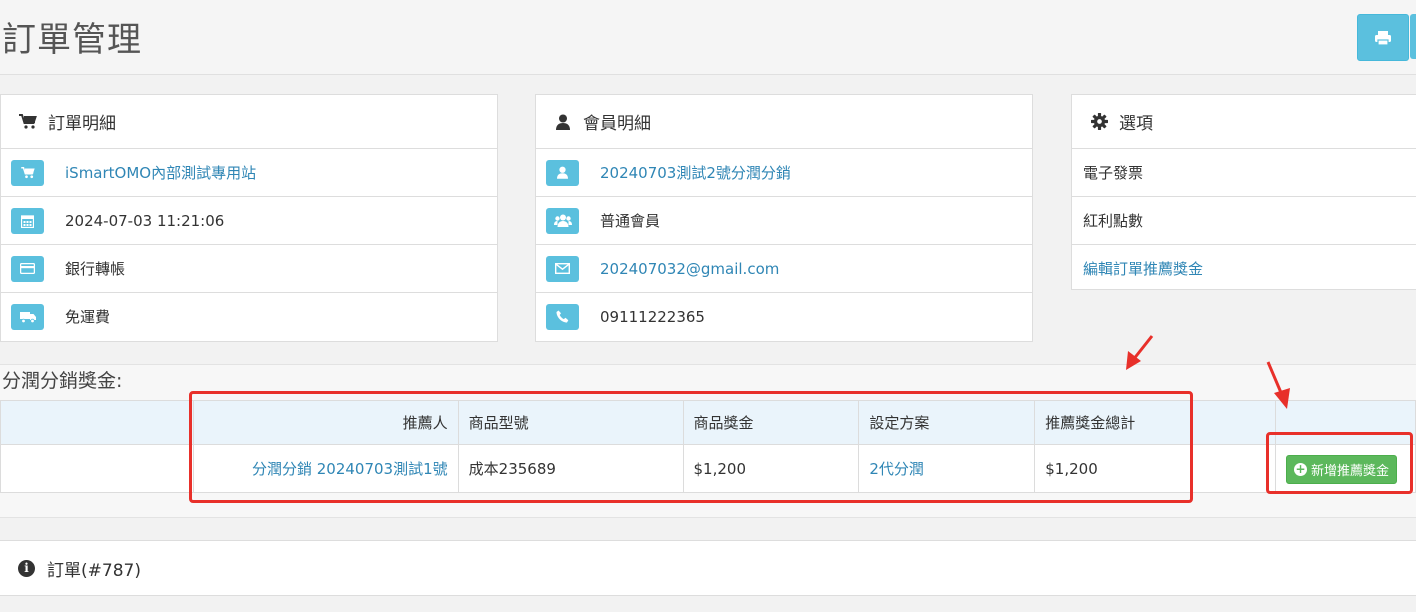 The width and height of the screenshot is (1416, 612). What do you see at coordinates (1208, 372) in the screenshot?
I see `annotation-arrows` at bounding box center [1208, 372].